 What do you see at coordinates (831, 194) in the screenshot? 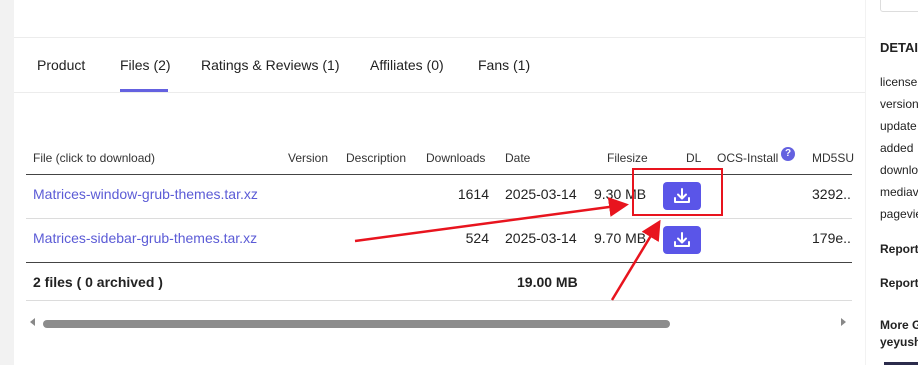
I see `md5-value: 3292..` at bounding box center [831, 194].